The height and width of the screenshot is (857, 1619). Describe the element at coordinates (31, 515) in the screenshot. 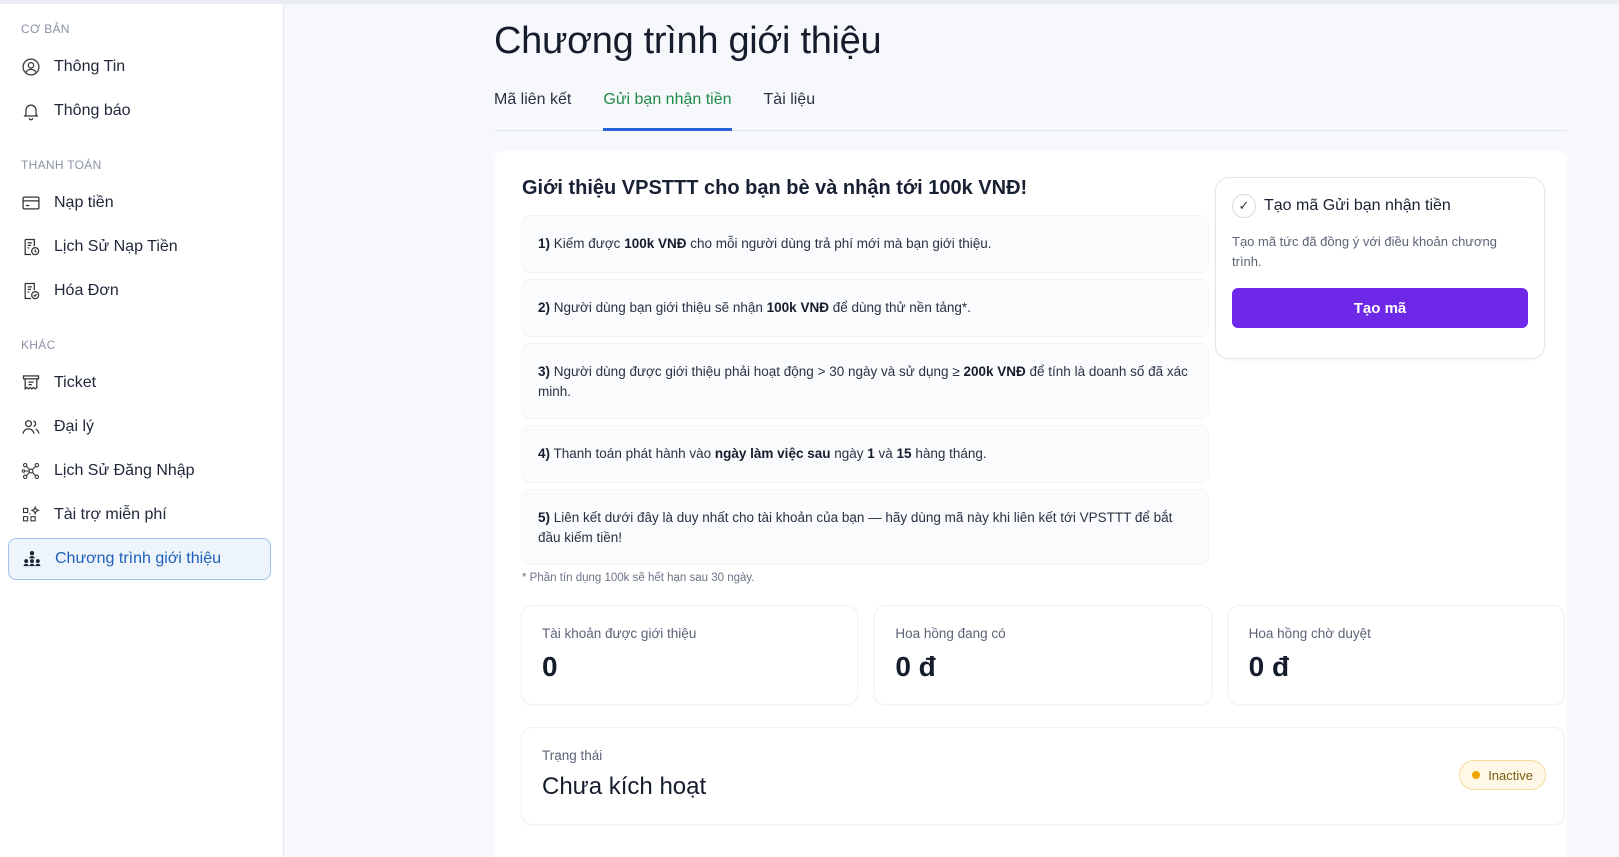

I see `sparkle-grid-icon` at that location.